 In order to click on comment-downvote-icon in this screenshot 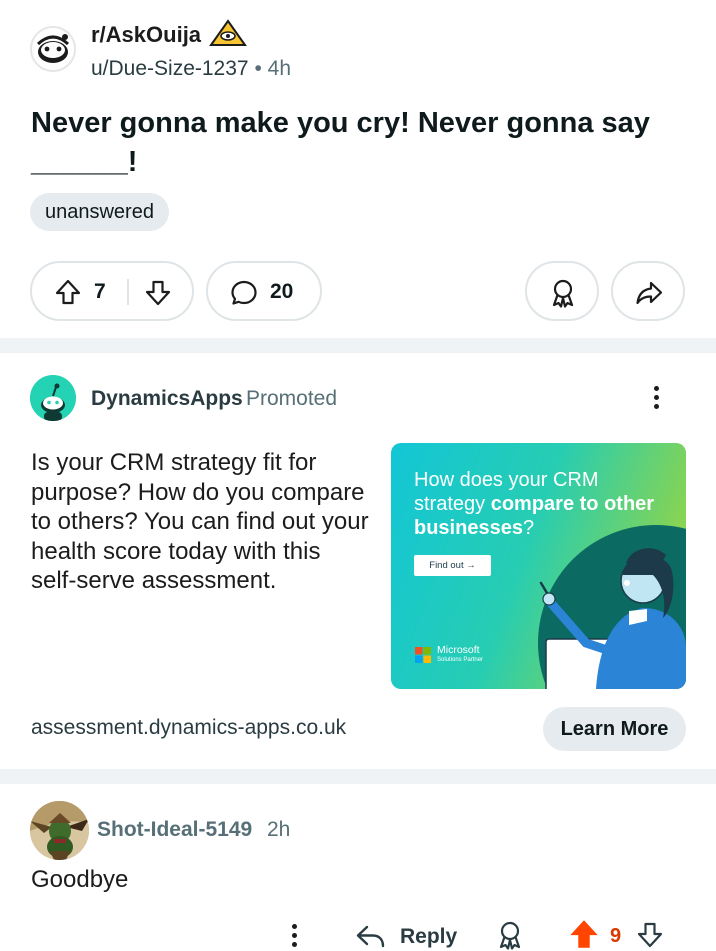, I will do `click(650, 935)`.